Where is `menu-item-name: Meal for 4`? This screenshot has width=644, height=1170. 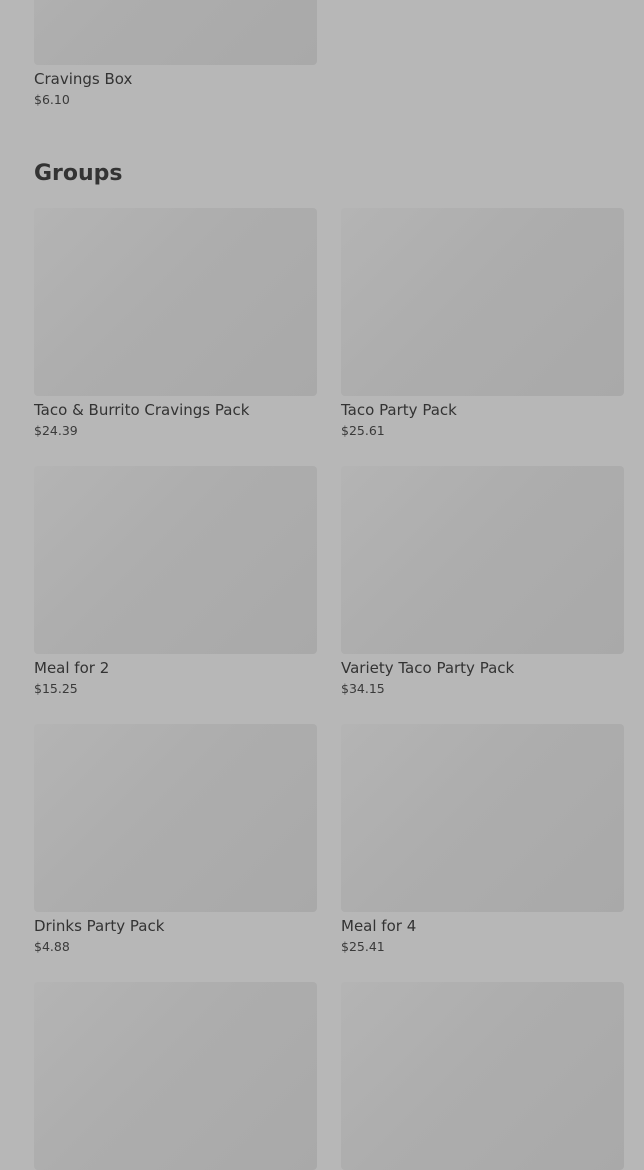 menu-item-name: Meal for 4 is located at coordinates (379, 926).